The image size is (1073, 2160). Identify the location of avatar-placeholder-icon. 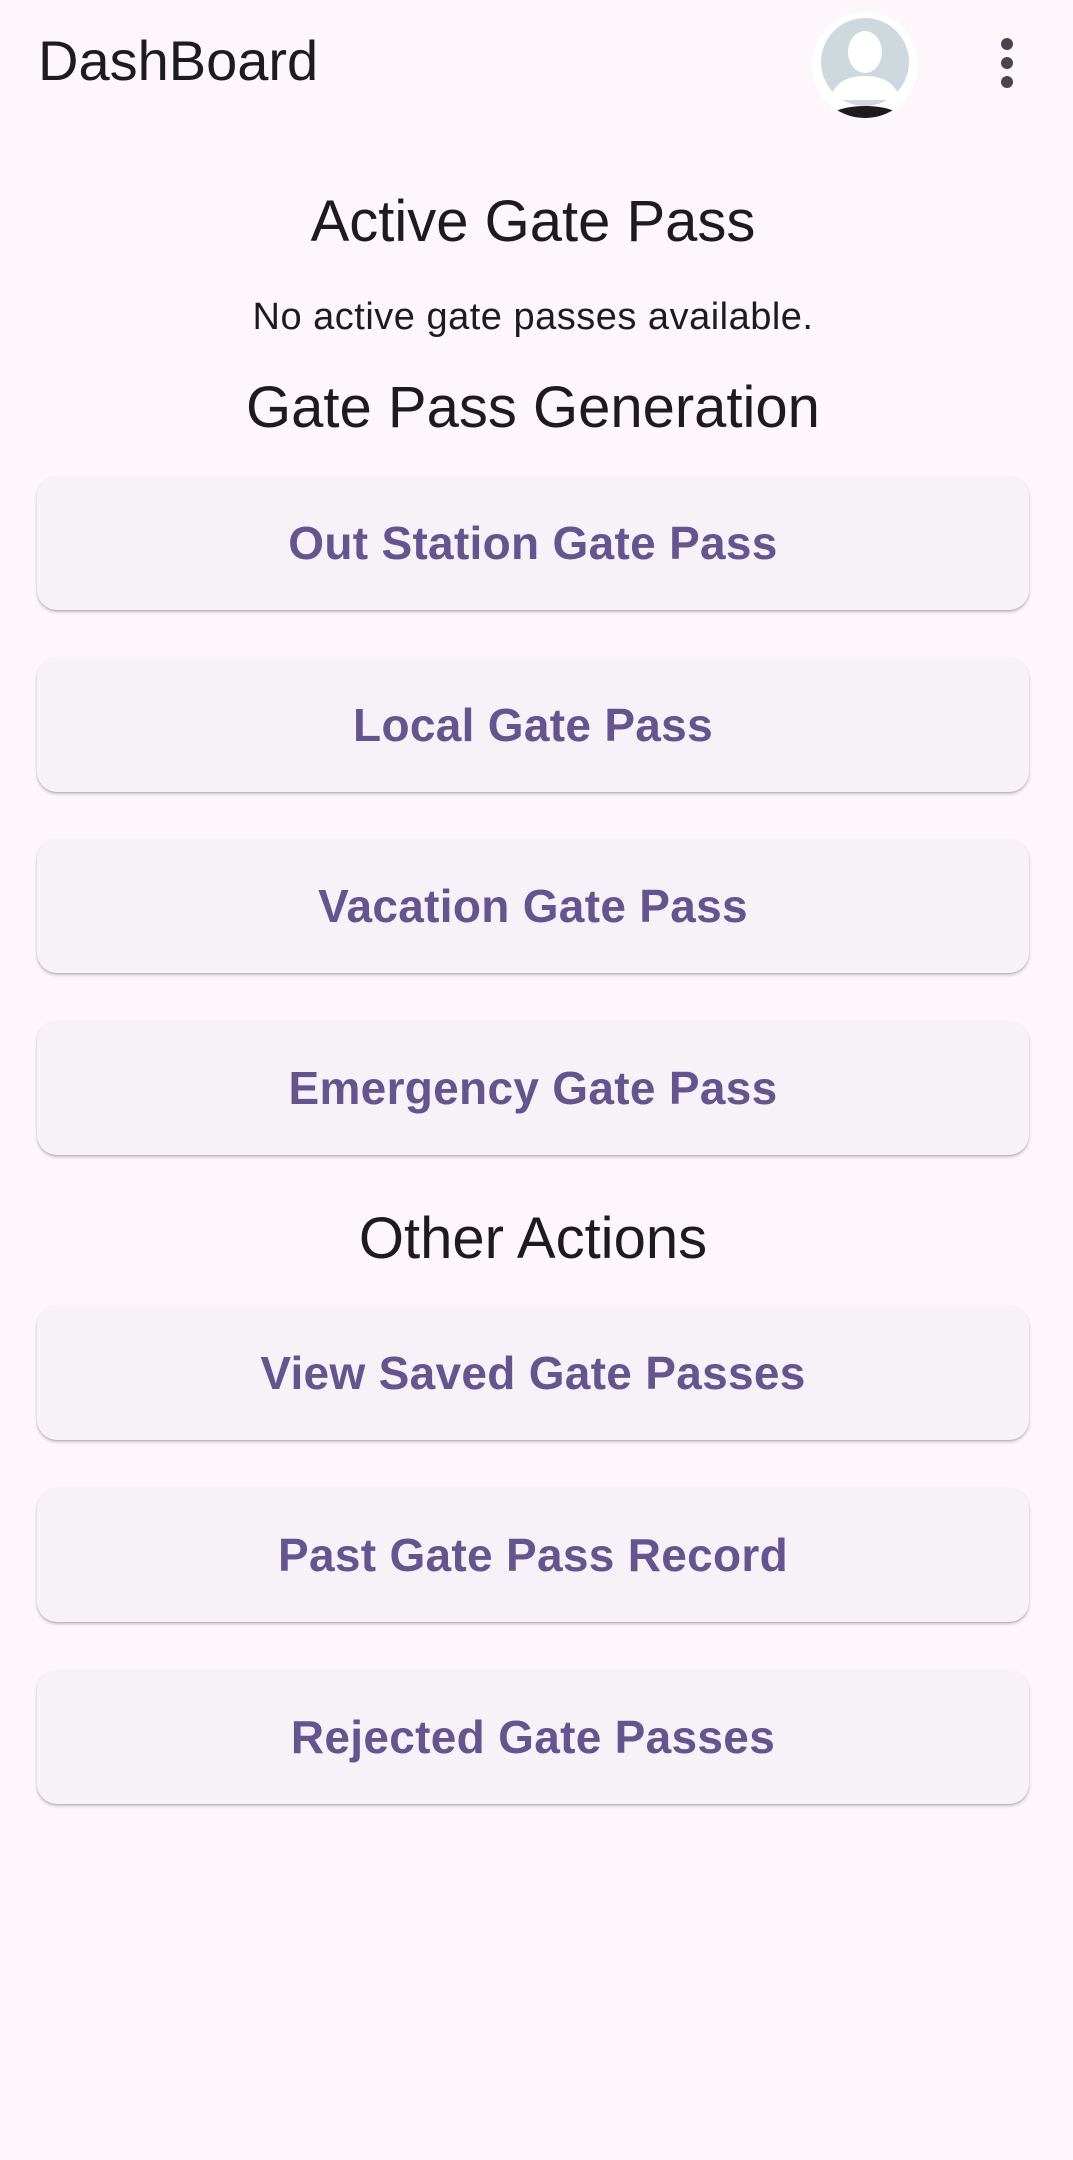
(865, 65).